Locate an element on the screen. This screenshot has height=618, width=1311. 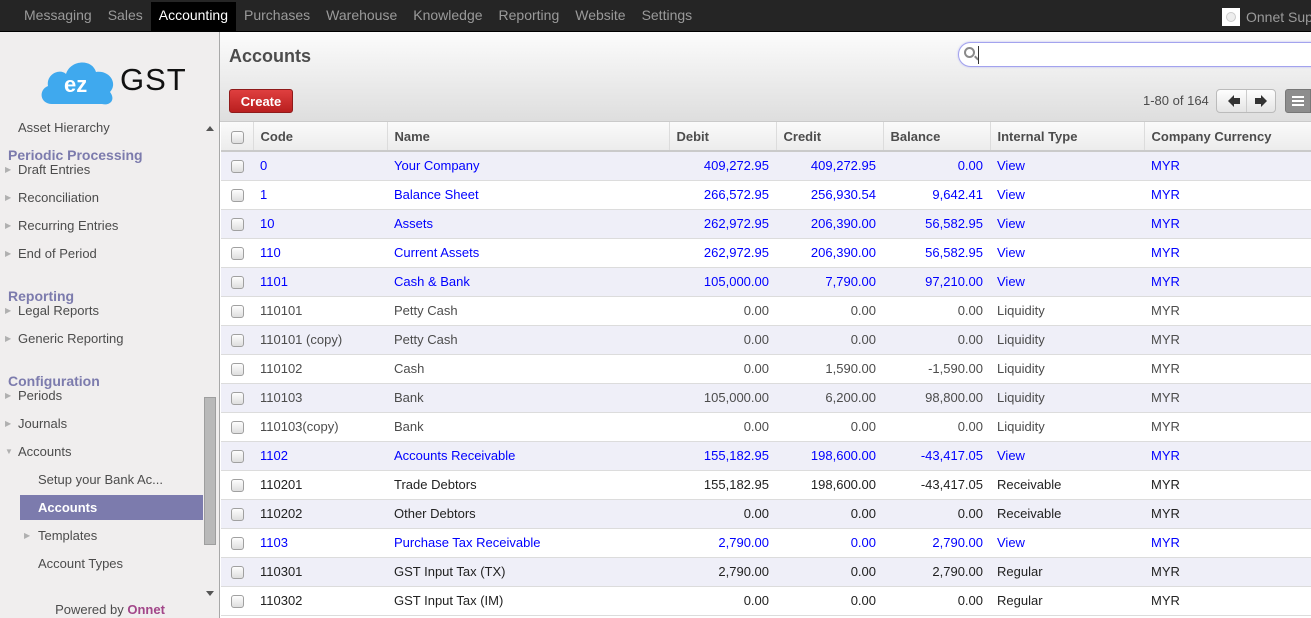
cell-name: Your Company is located at coordinates (528, 166).